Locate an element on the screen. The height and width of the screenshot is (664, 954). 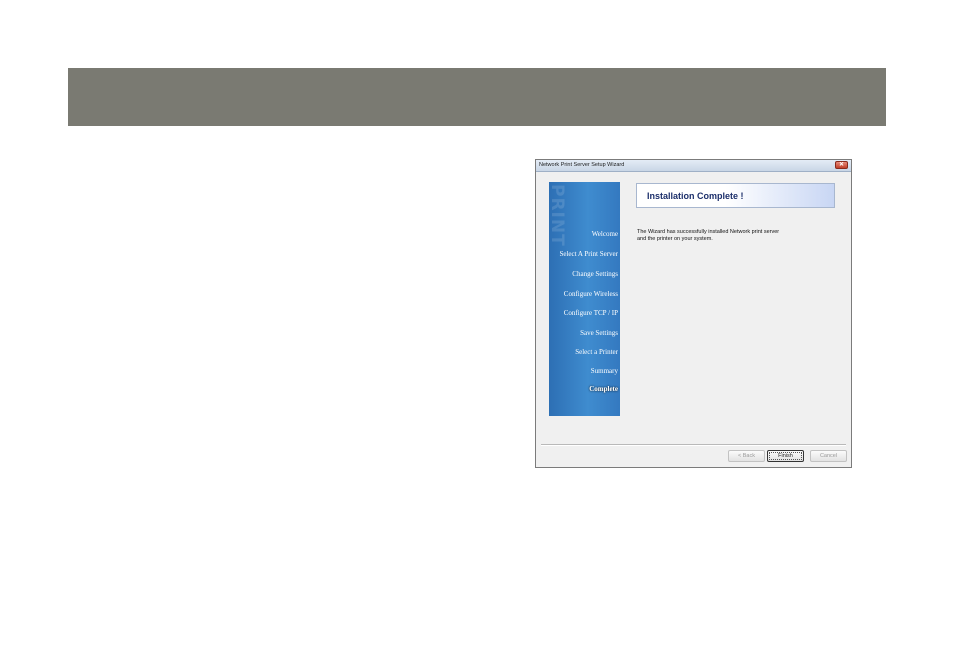
step-complete: Complete is located at coordinates (603, 389).